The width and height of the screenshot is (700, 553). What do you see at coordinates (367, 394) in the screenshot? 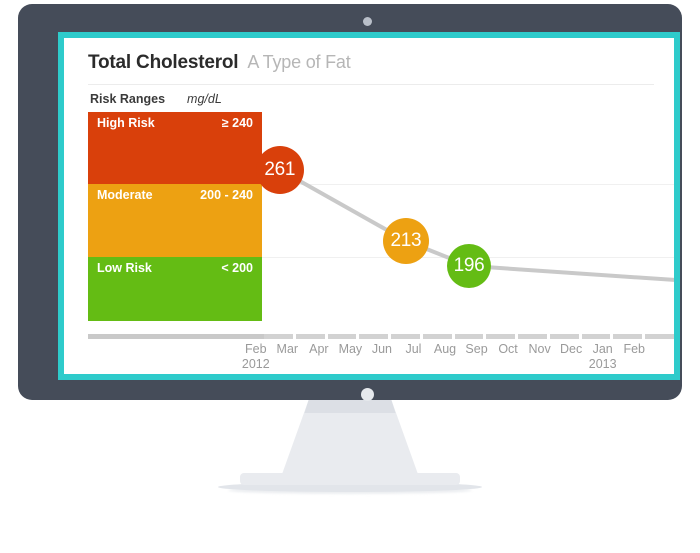
I see `power-indicator-icon` at bounding box center [367, 394].